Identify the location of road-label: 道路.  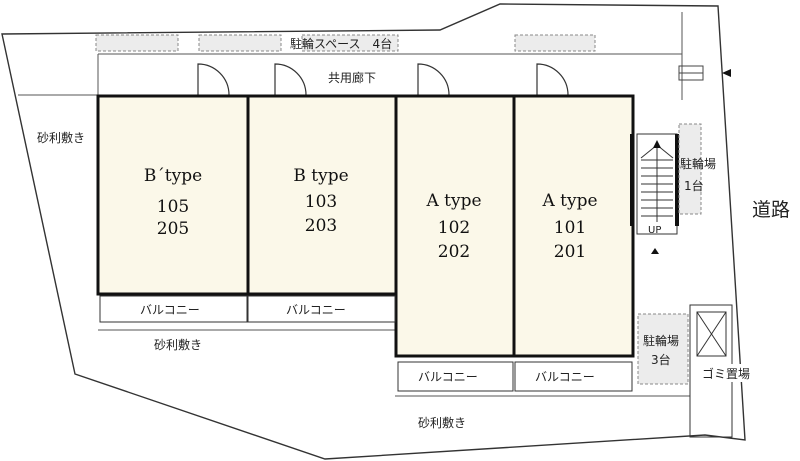
(771, 210).